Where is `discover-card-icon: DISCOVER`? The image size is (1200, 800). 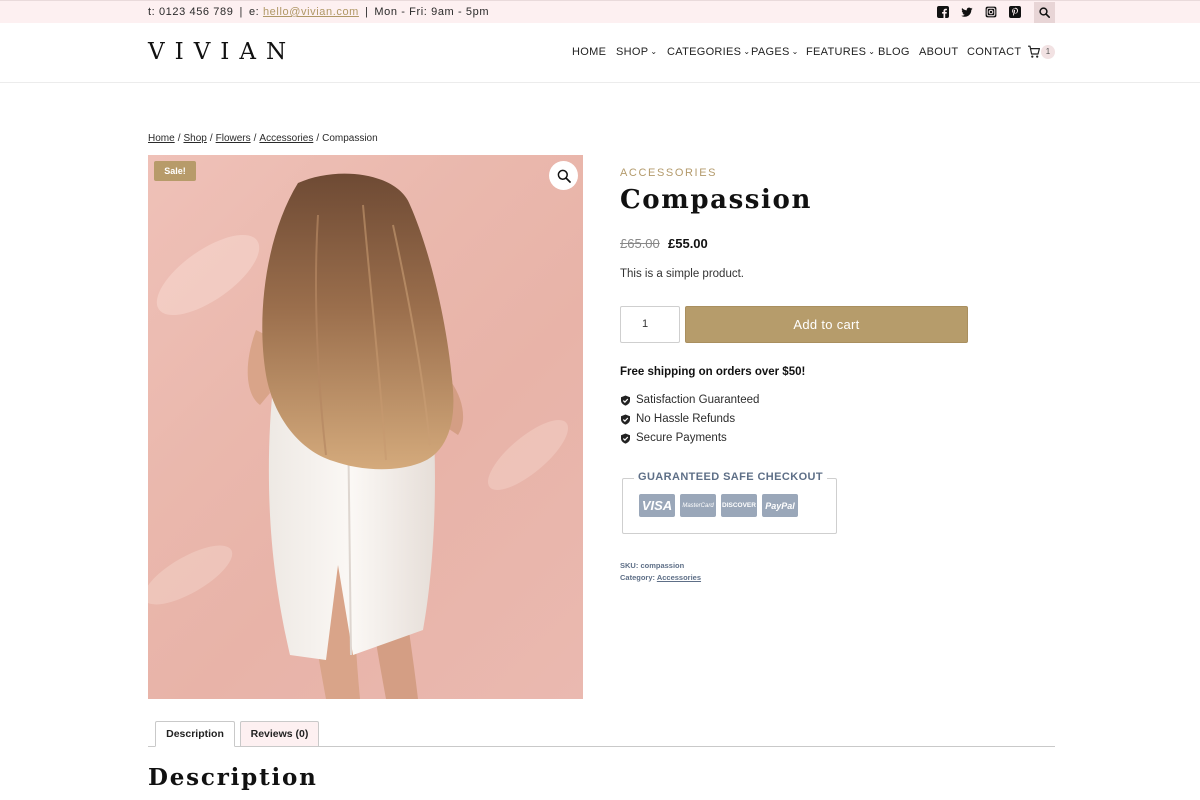 discover-card-icon: DISCOVER is located at coordinates (739, 505).